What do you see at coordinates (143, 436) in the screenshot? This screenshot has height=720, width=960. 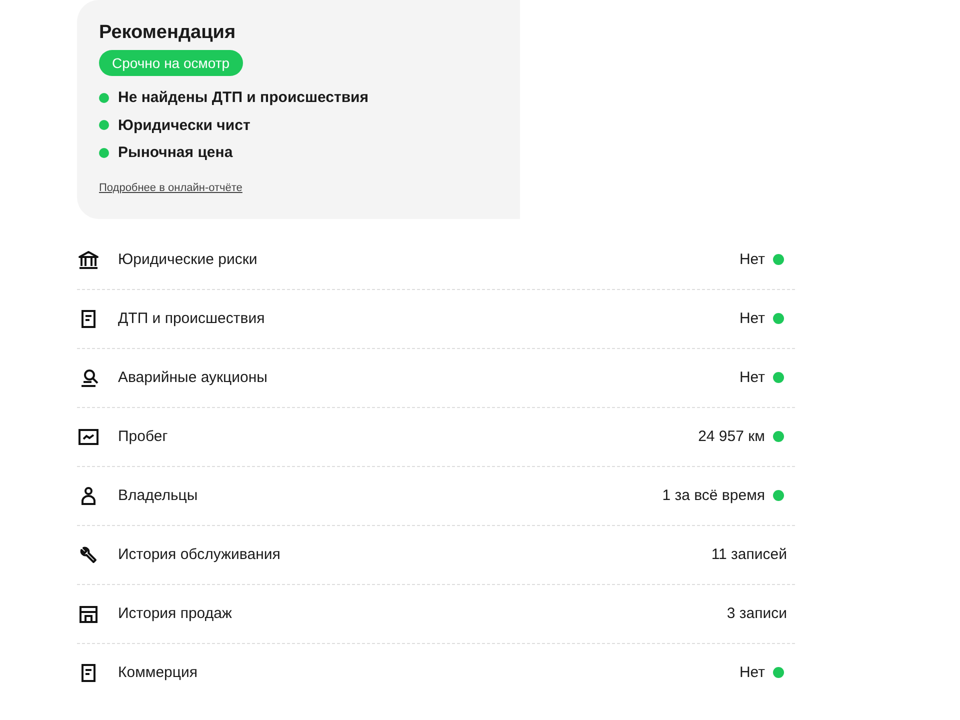 I see `row-label: Пробег` at bounding box center [143, 436].